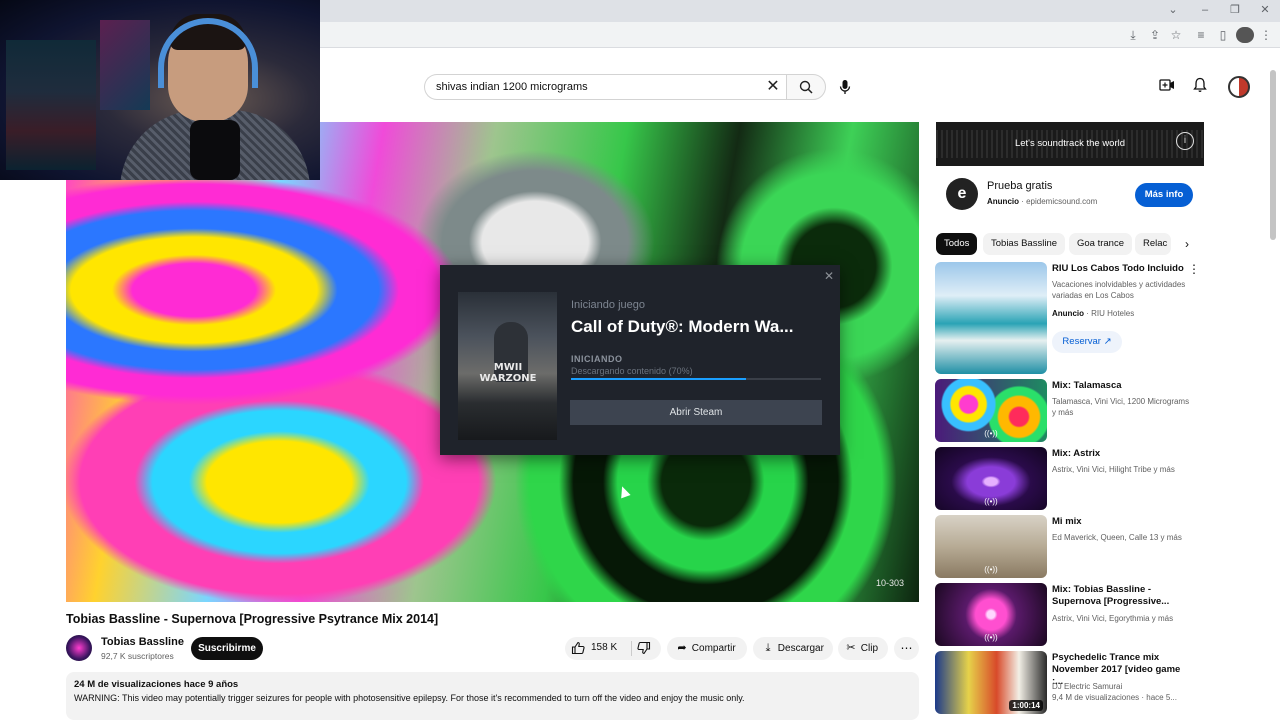 The width and height of the screenshot is (1280, 720). Describe the element at coordinates (1153, 244) in the screenshot. I see `chip-relax: Relac` at that location.